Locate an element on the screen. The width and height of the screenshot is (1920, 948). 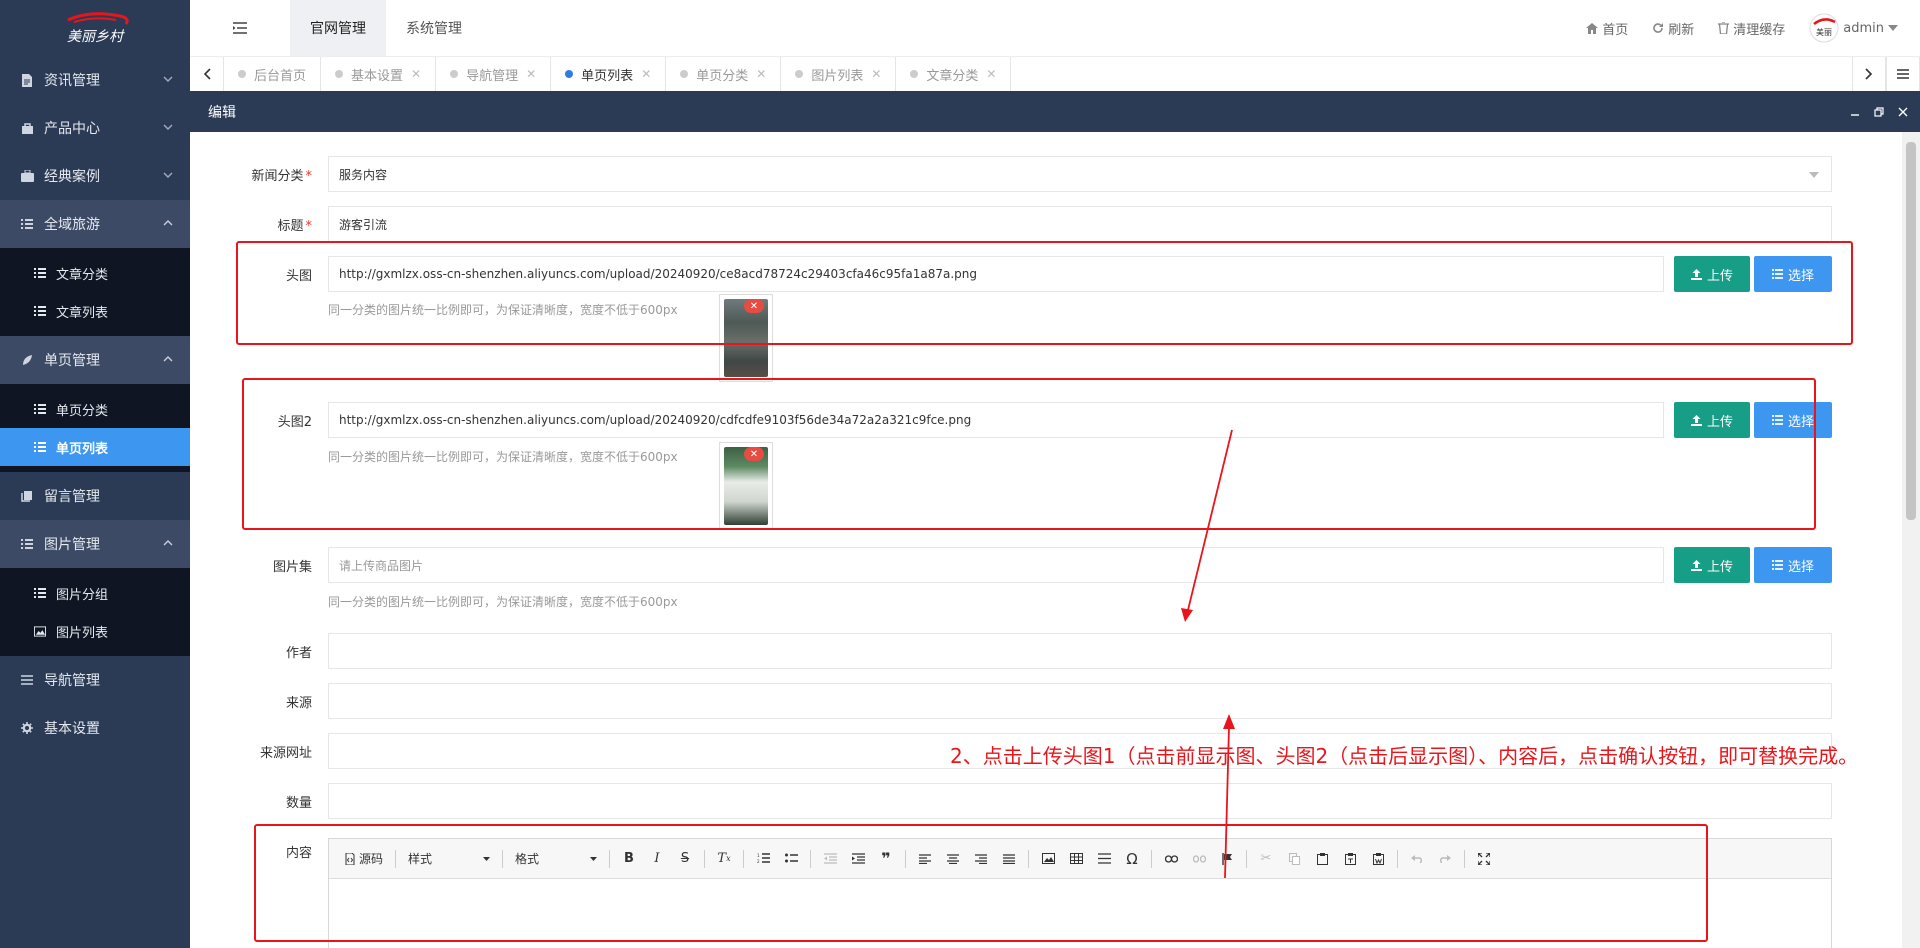
tabs-scroll-left-icon is located at coordinates (207, 74).